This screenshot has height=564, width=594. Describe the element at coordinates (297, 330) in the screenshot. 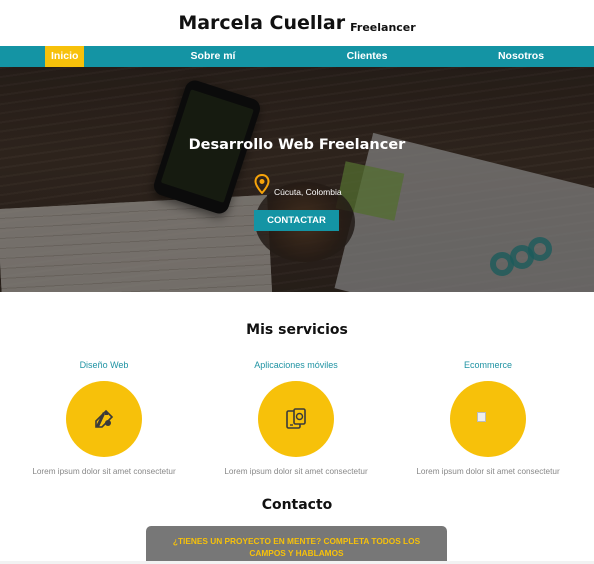

I see `services-title: Mis servicios` at that location.